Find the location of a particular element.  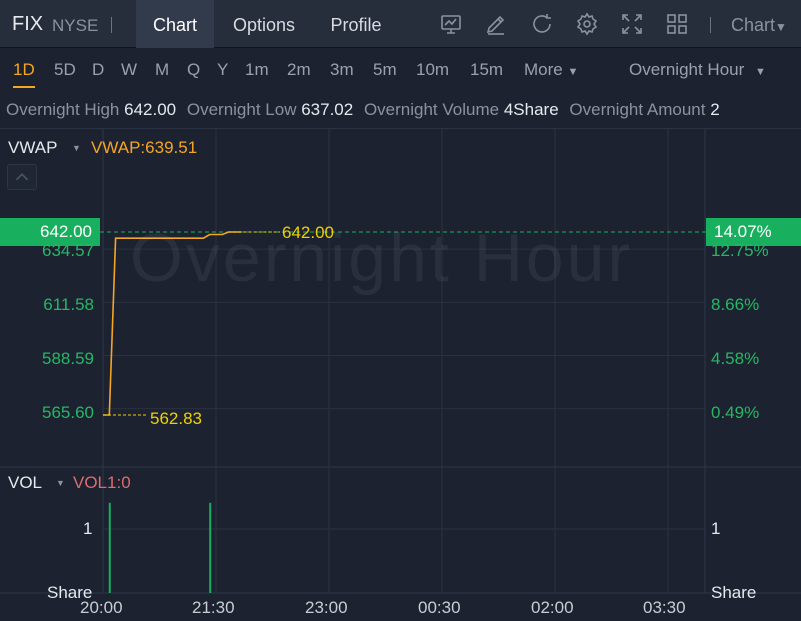

top-toolbar: FIX NYSE Chart Options Profile Chart▼ is located at coordinates (400, 24).